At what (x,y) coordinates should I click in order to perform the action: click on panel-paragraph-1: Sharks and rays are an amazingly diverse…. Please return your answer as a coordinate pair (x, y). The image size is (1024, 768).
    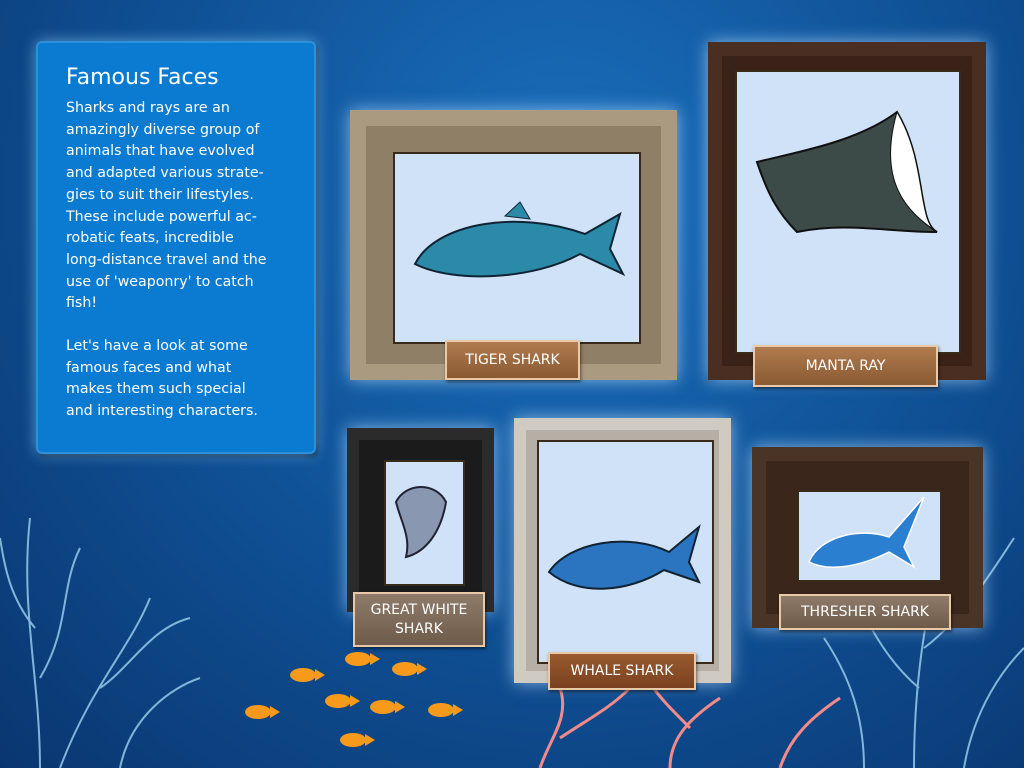
    Looking at the image, I should click on (166, 206).